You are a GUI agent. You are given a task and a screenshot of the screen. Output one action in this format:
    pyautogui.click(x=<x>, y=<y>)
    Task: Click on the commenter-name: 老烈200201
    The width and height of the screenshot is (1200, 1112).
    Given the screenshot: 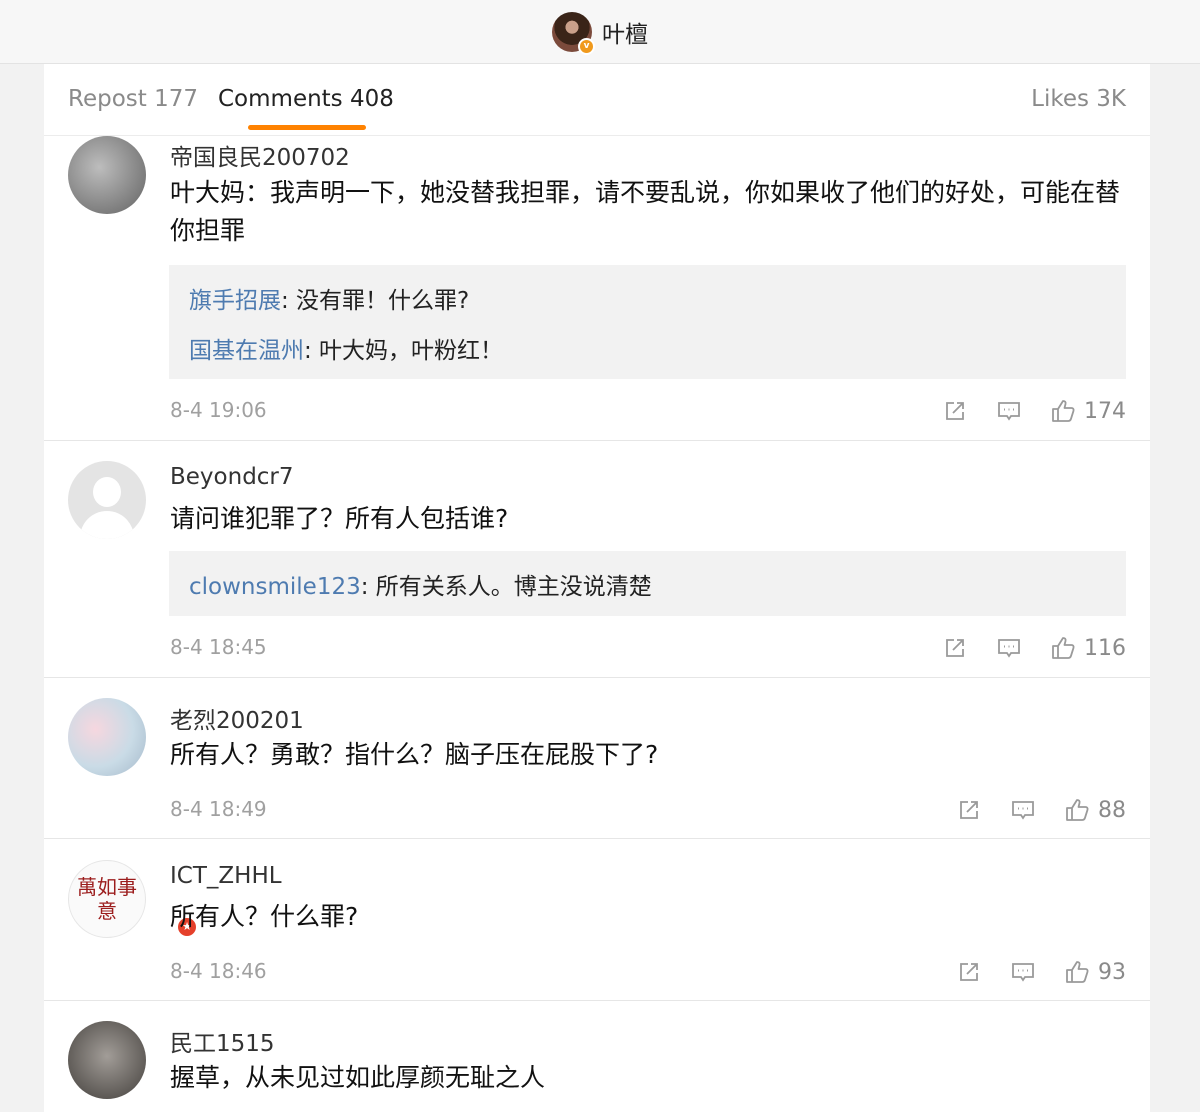 What is the action you would take?
    pyautogui.click(x=237, y=718)
    